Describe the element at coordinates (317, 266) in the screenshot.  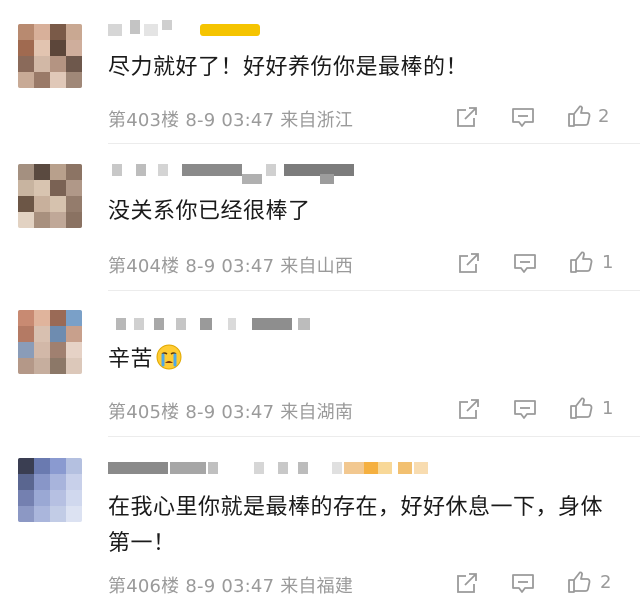
I see `comment-location: 来自山西` at that location.